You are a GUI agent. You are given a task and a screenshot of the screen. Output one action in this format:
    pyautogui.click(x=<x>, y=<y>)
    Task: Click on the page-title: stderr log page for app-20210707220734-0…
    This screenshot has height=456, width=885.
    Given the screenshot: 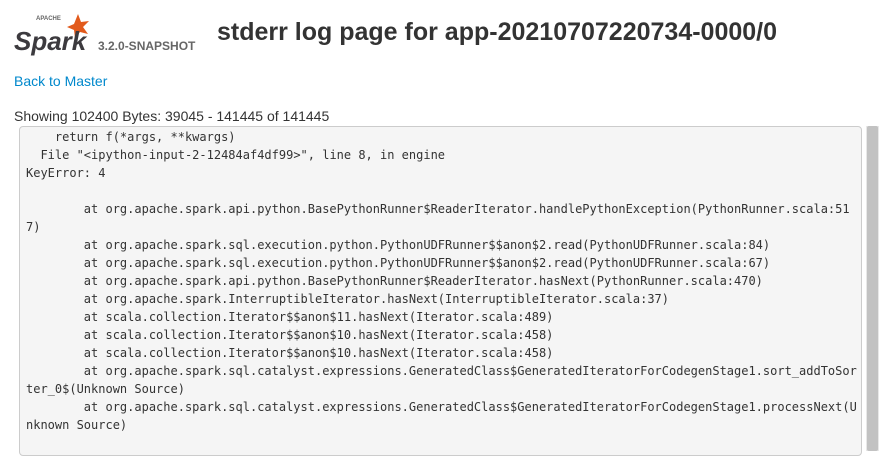 What is the action you would take?
    pyautogui.click(x=497, y=32)
    